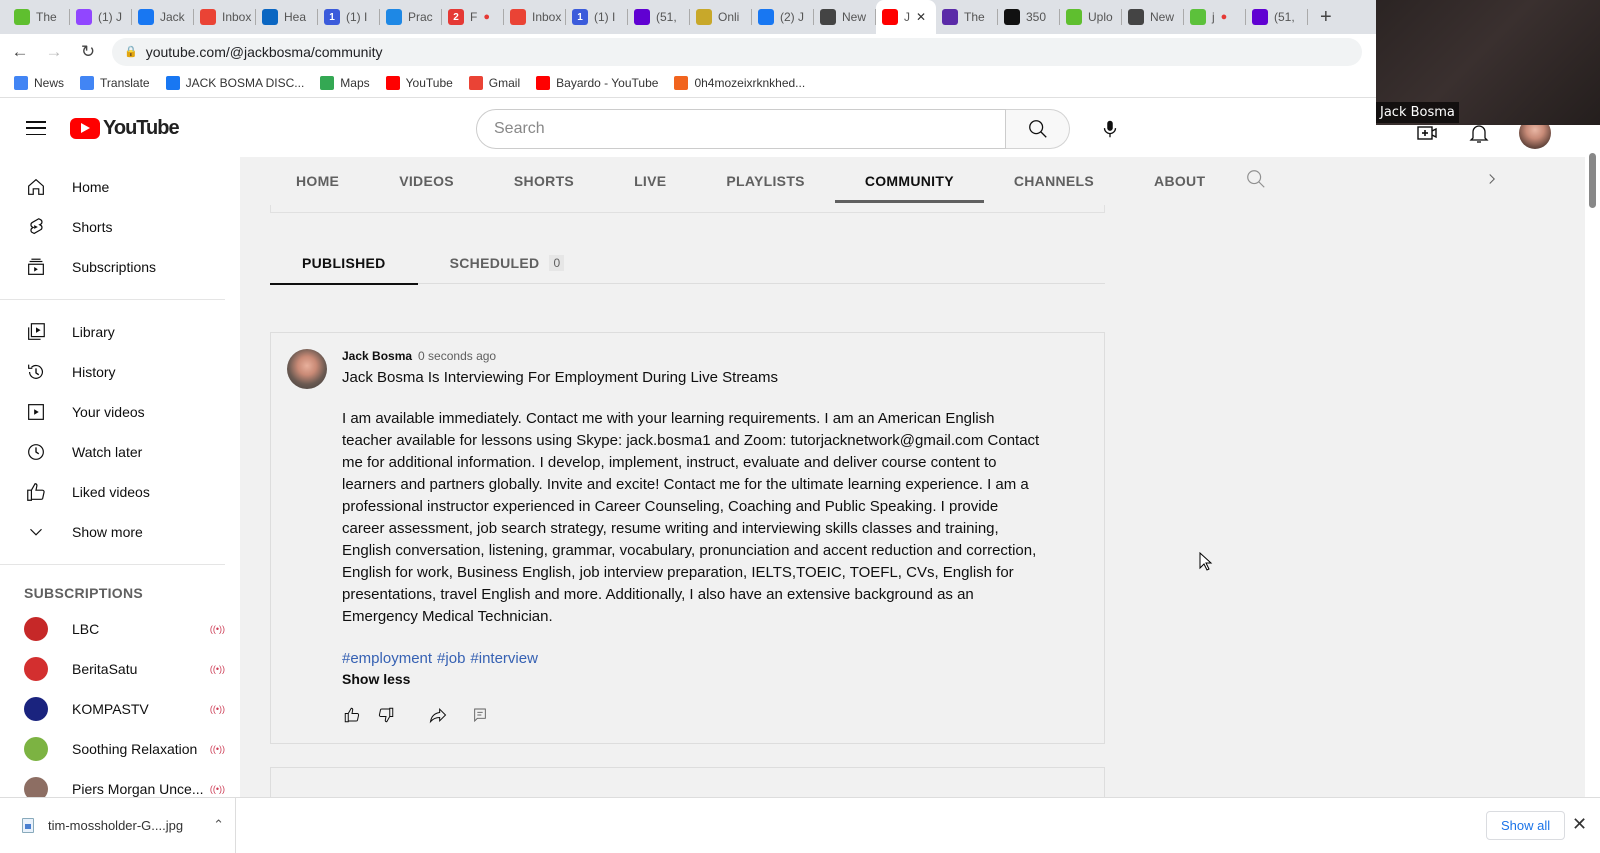  Describe the element at coordinates (1256, 181) in the screenshot. I see `channel-search-icon` at that location.